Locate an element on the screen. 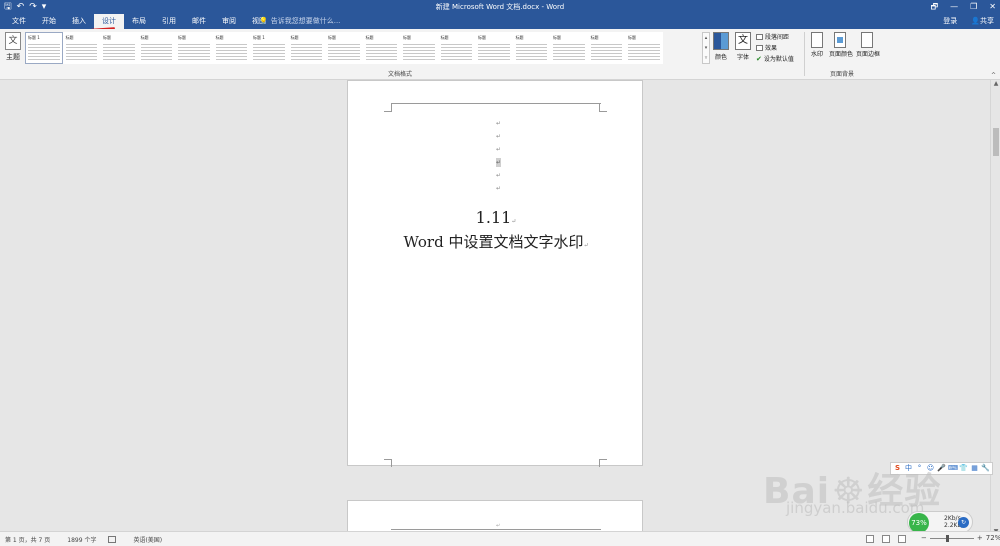 The height and width of the screenshot is (546, 1000). minimize-icon: — is located at coordinates (954, 7).